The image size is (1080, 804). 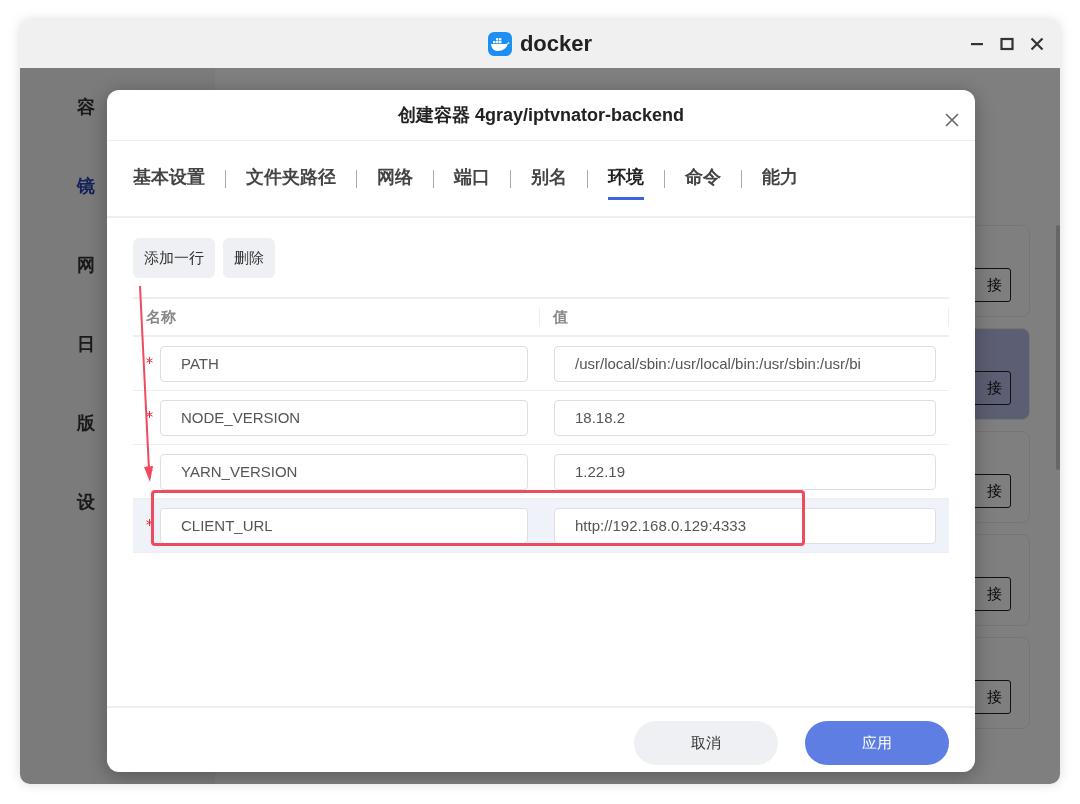 What do you see at coordinates (499, 44) in the screenshot?
I see `whale-logo-icon` at bounding box center [499, 44].